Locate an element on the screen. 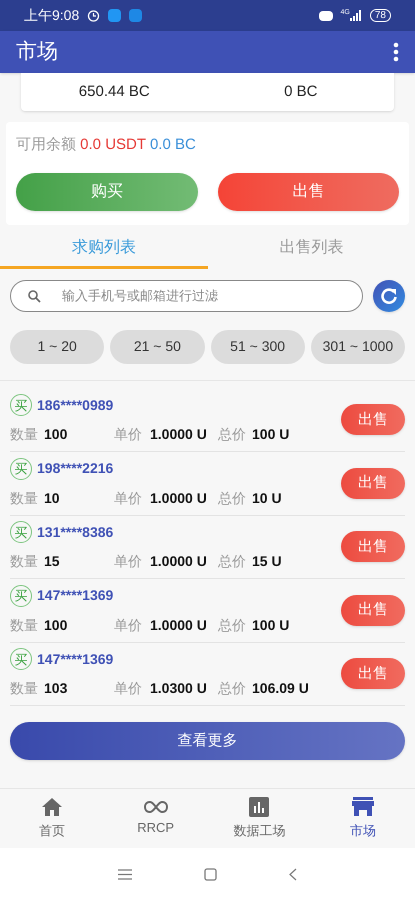  user-phone: 186****0989 is located at coordinates (75, 405).